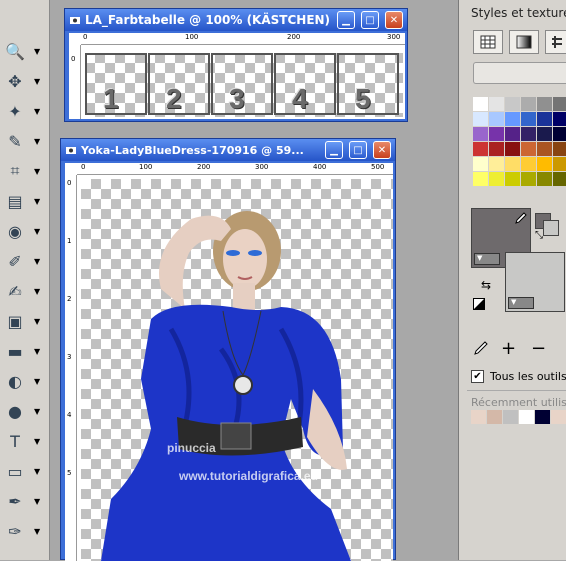 The width and height of the screenshot is (566, 561). Describe the element at coordinates (24, 171) in the screenshot. I see `crop-tool: ⌗ ▼` at that location.